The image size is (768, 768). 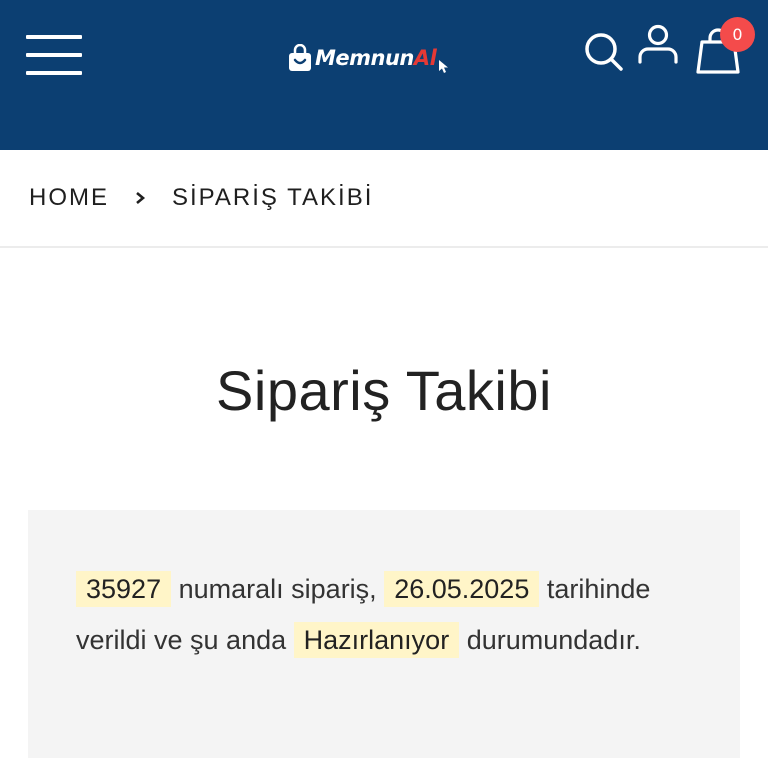 What do you see at coordinates (553, 640) in the screenshot?
I see `order-status-text-3: durumundadır.` at bounding box center [553, 640].